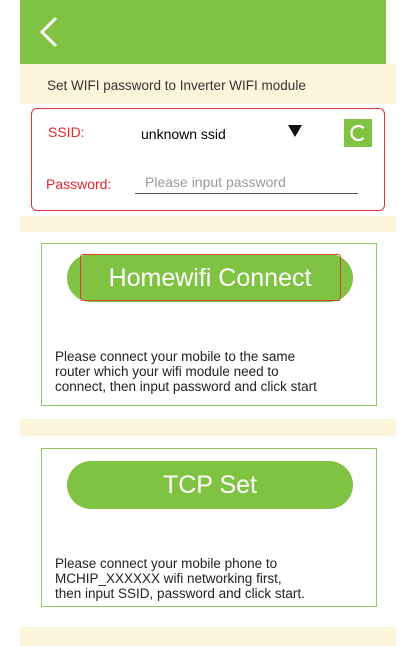 This screenshot has height=646, width=407. I want to click on refresh-ssid-button, so click(358, 133).